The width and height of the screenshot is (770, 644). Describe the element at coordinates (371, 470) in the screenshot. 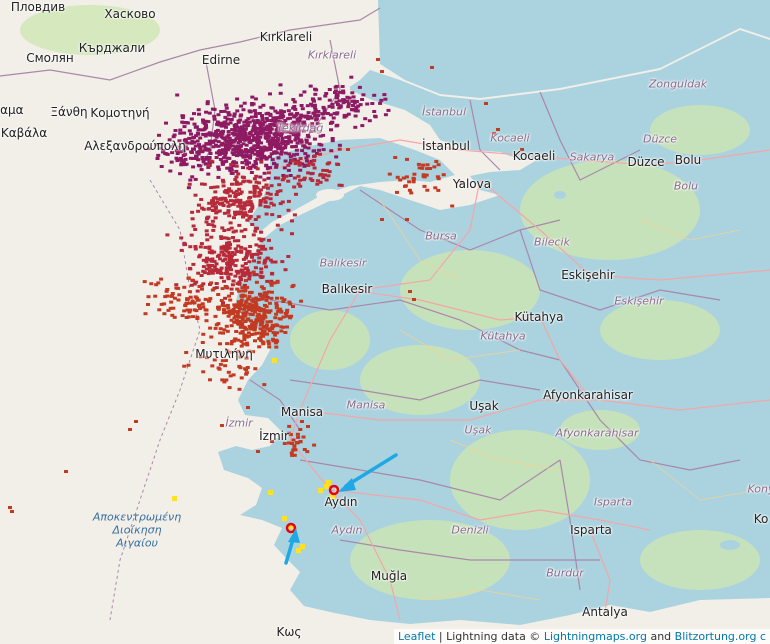

I see `arrow-aydin` at that location.